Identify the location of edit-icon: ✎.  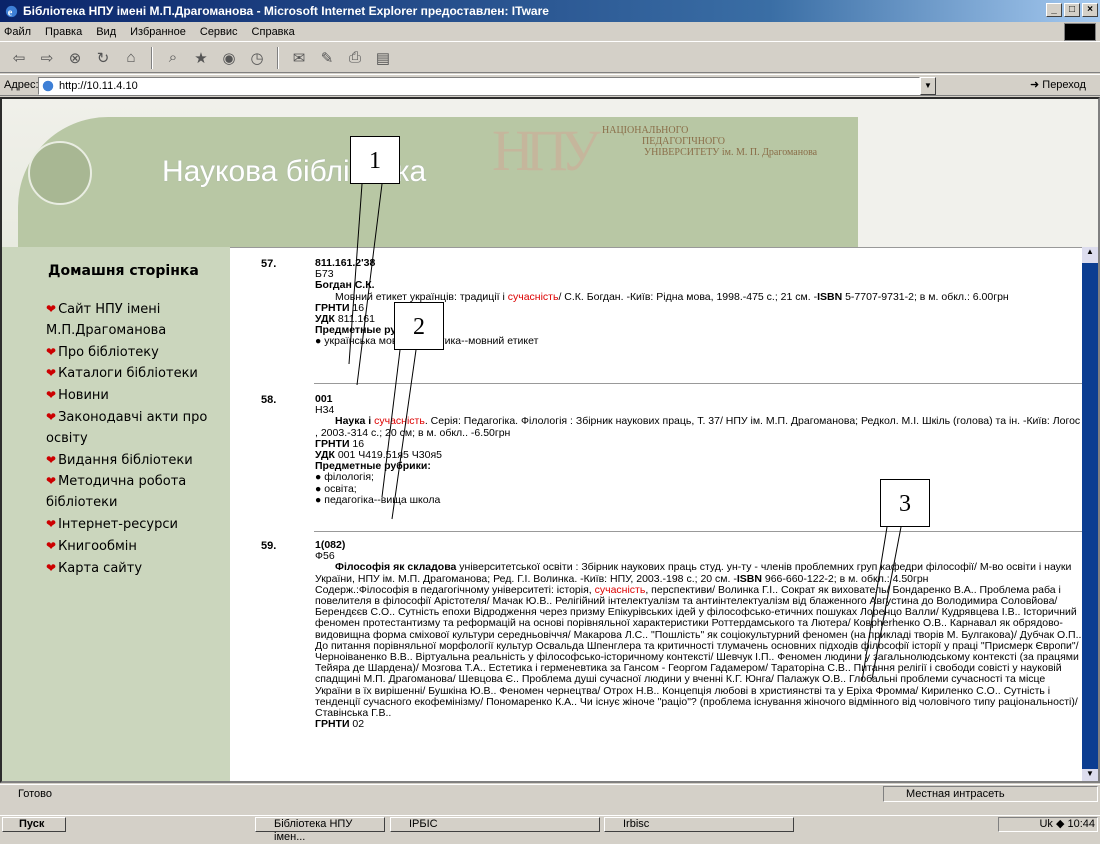
(327, 58).